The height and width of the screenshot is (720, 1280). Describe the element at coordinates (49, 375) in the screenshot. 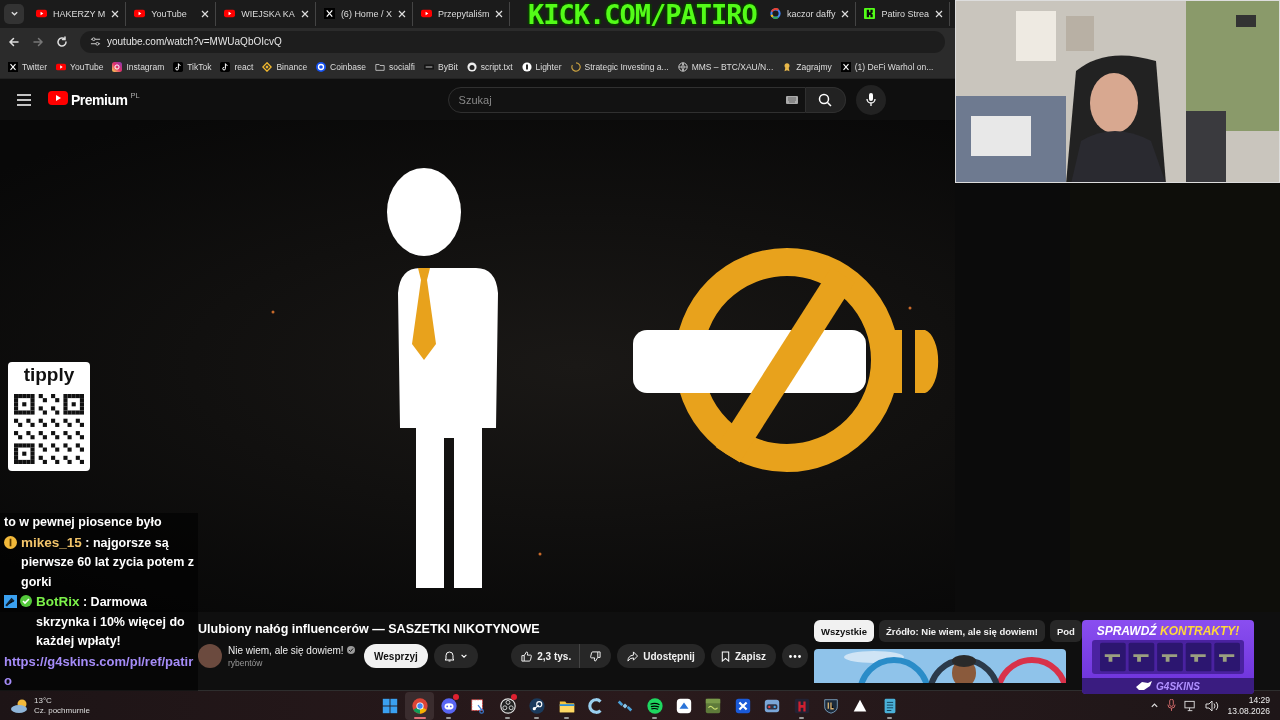

I see `tipply-logo: tipply` at that location.